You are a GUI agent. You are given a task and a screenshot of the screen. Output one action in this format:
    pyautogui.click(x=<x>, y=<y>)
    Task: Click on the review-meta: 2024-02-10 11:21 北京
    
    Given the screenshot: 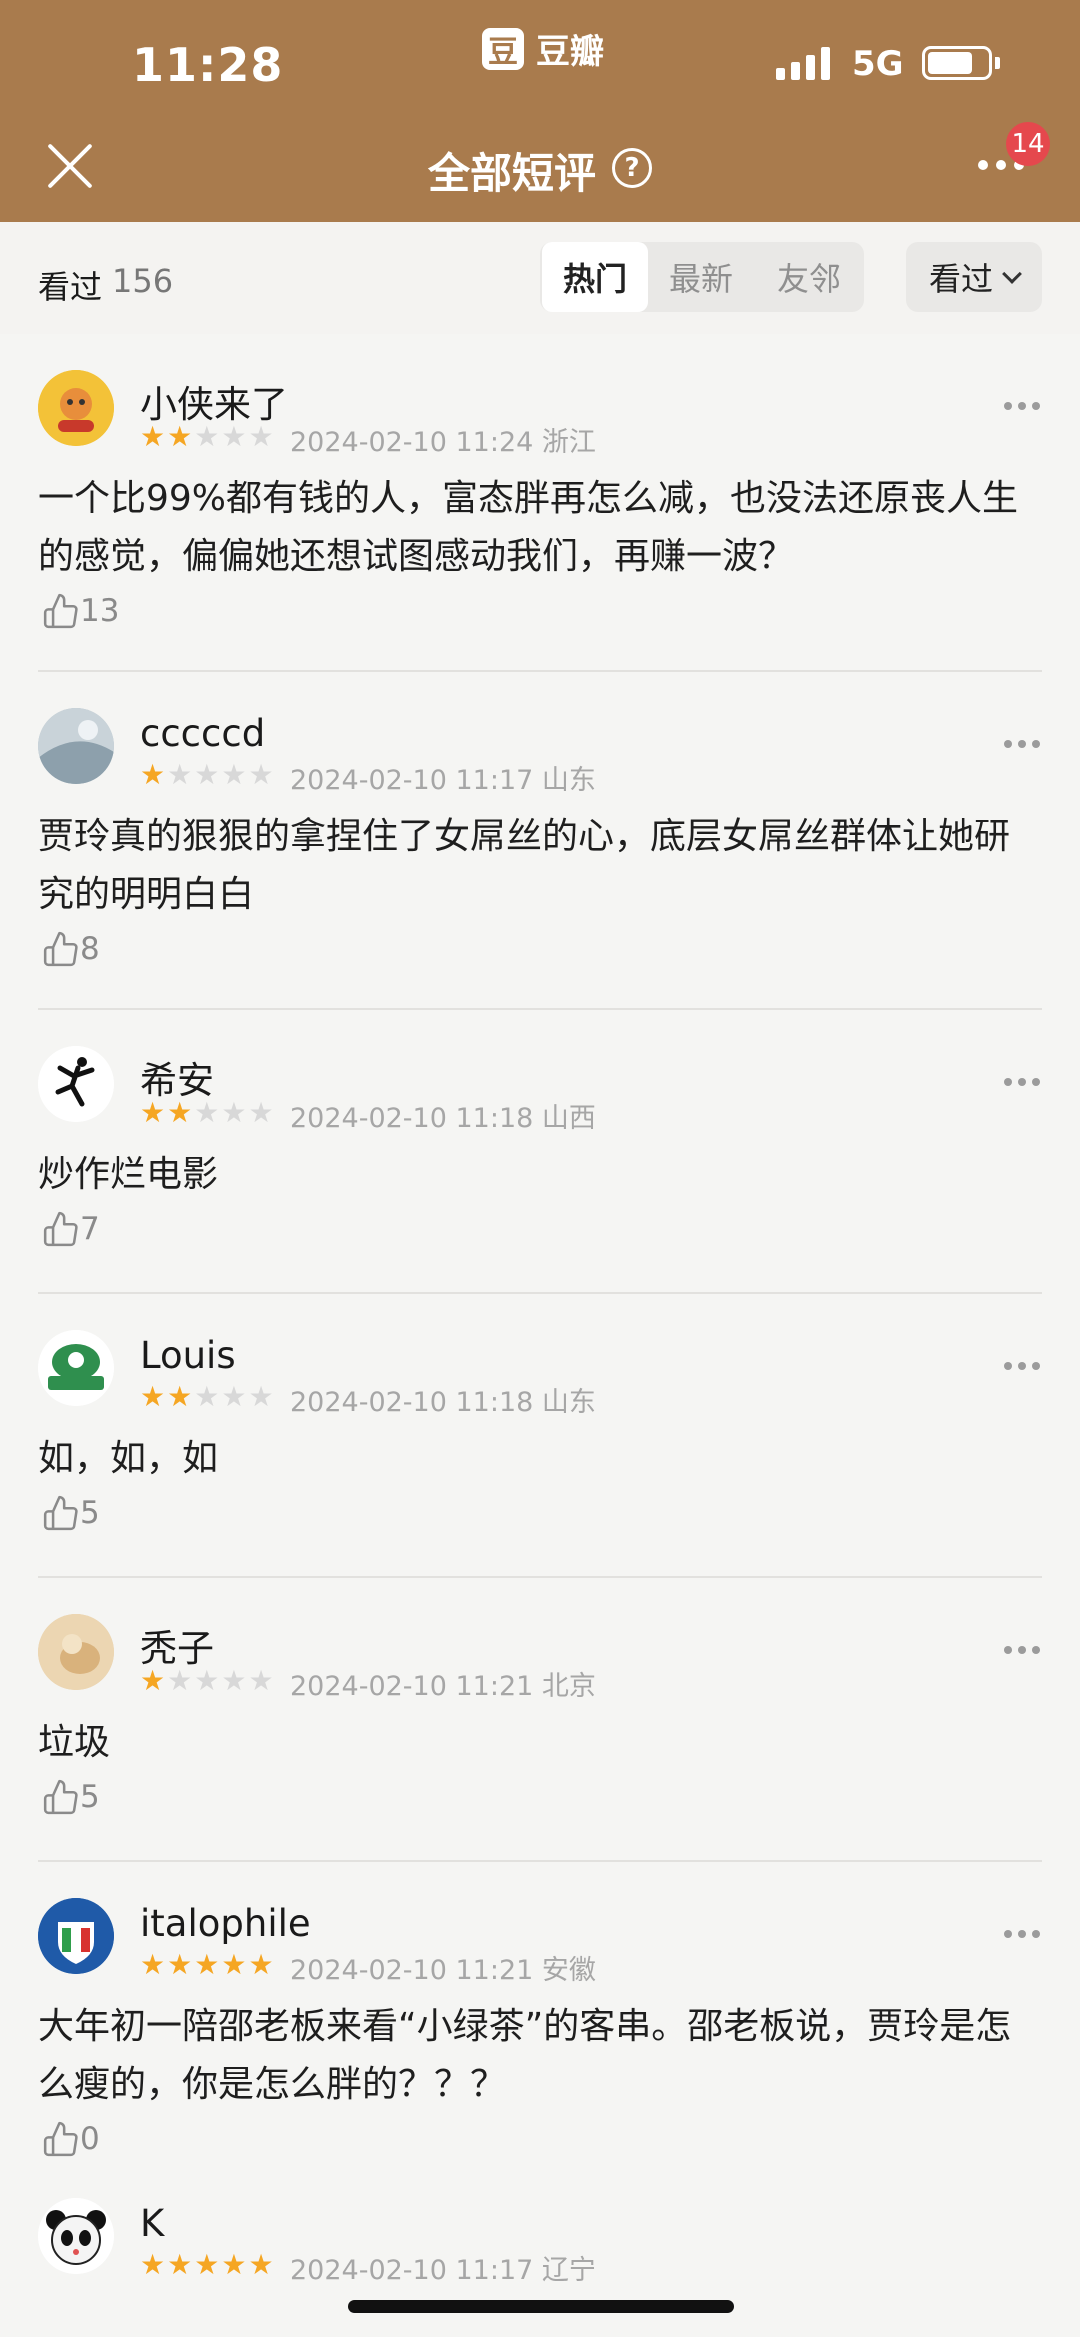 What is the action you would take?
    pyautogui.click(x=443, y=1683)
    